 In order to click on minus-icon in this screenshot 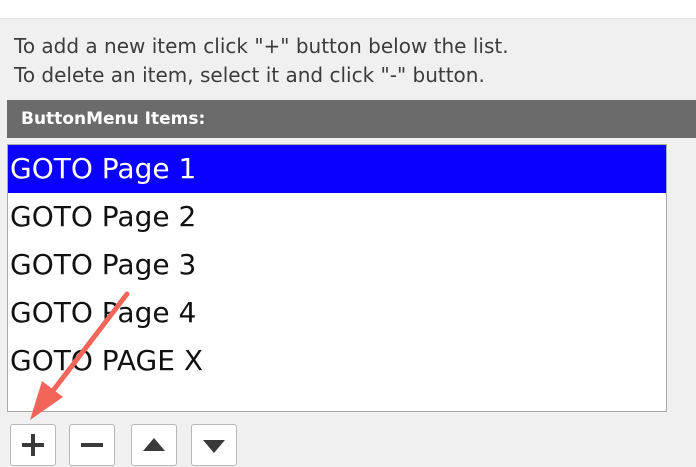, I will do `click(92, 445)`.